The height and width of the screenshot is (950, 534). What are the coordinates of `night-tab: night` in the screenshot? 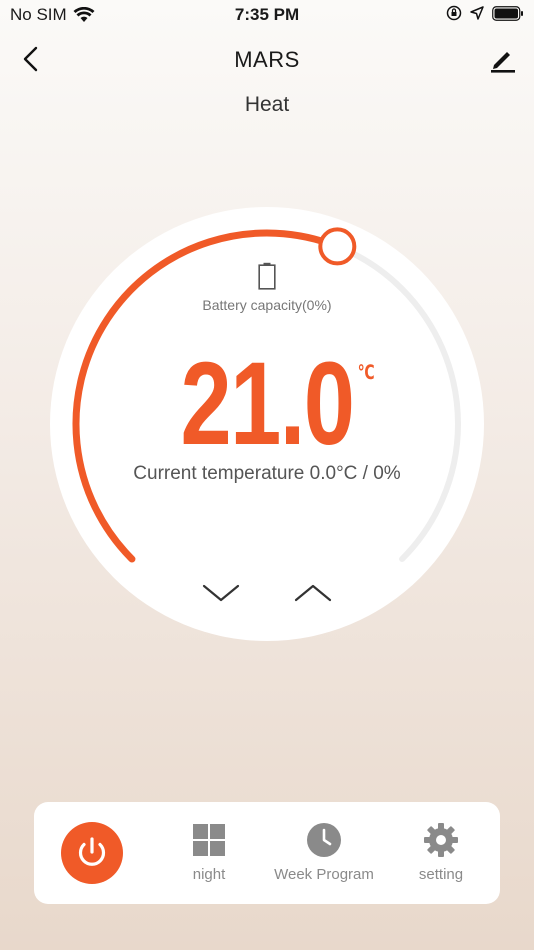 It's located at (209, 852).